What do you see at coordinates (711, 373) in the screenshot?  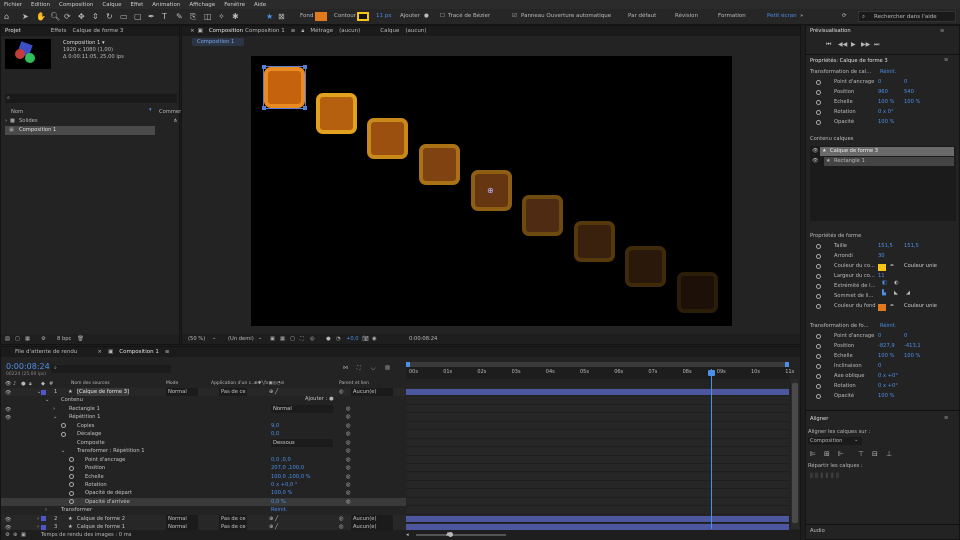 I see `playhead-handle` at bounding box center [711, 373].